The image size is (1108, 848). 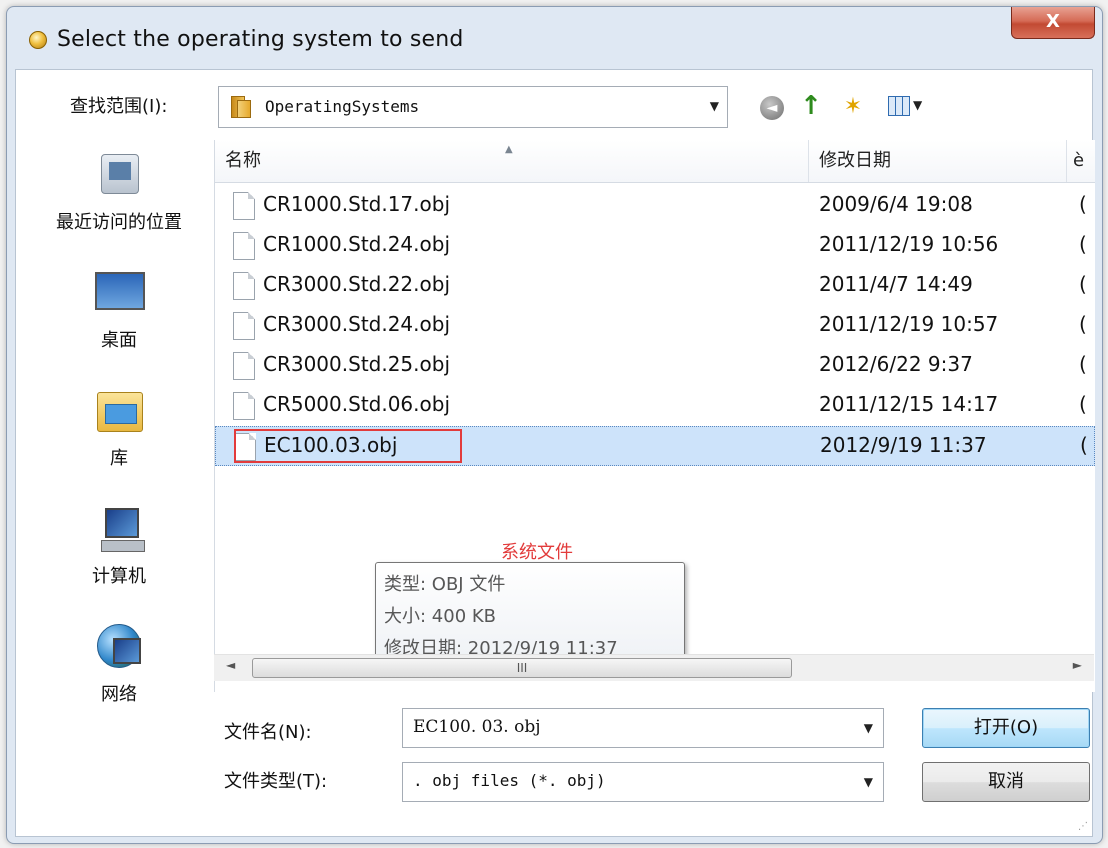 I want to click on scroll-left-icon: ◄, so click(x=230, y=665).